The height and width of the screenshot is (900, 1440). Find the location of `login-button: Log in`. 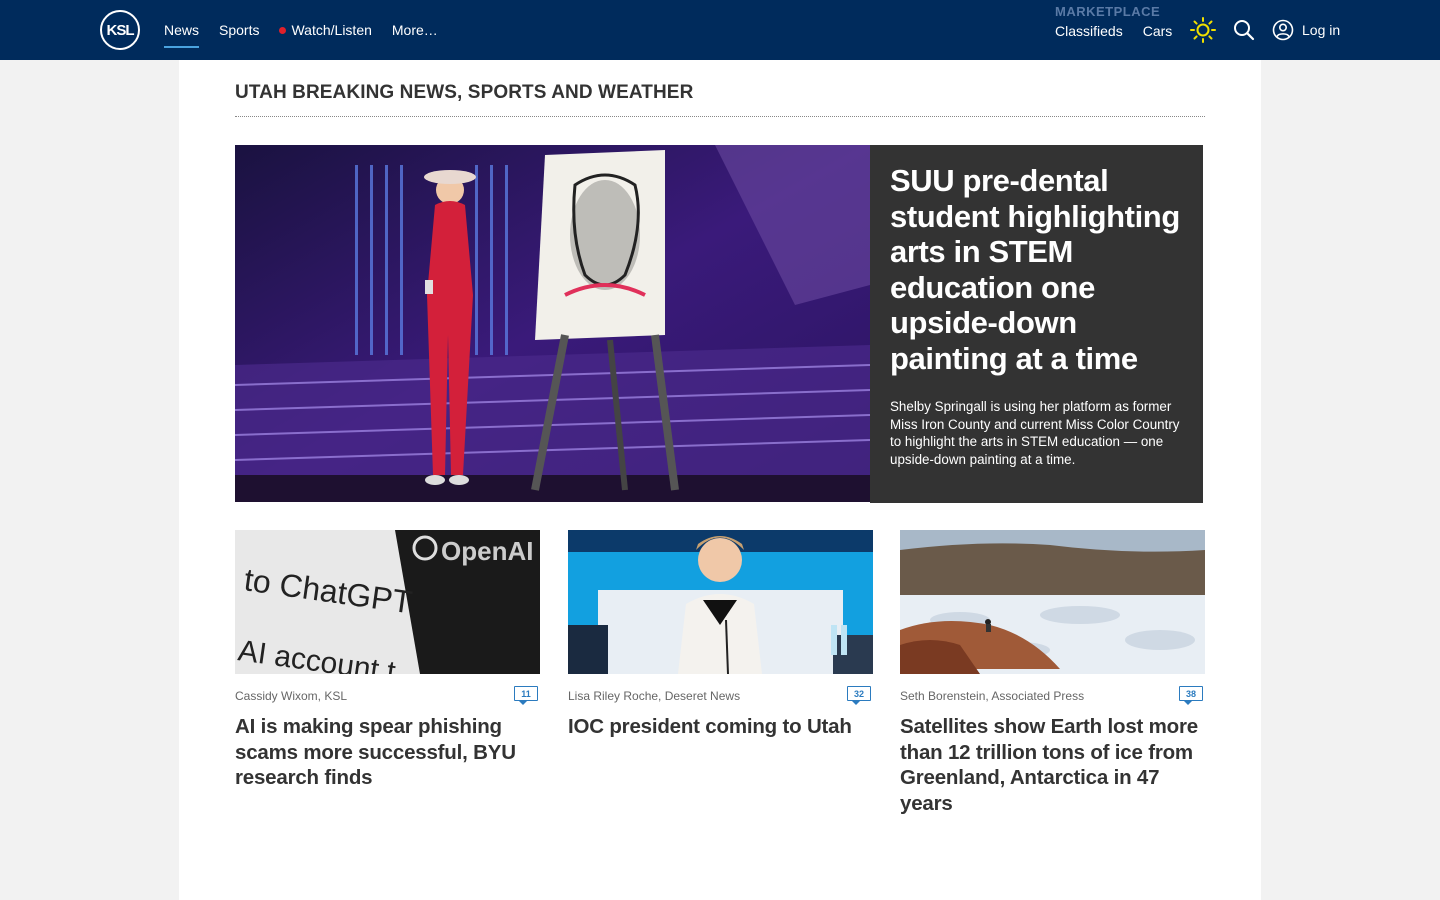

login-button: Log in is located at coordinates (1306, 30).